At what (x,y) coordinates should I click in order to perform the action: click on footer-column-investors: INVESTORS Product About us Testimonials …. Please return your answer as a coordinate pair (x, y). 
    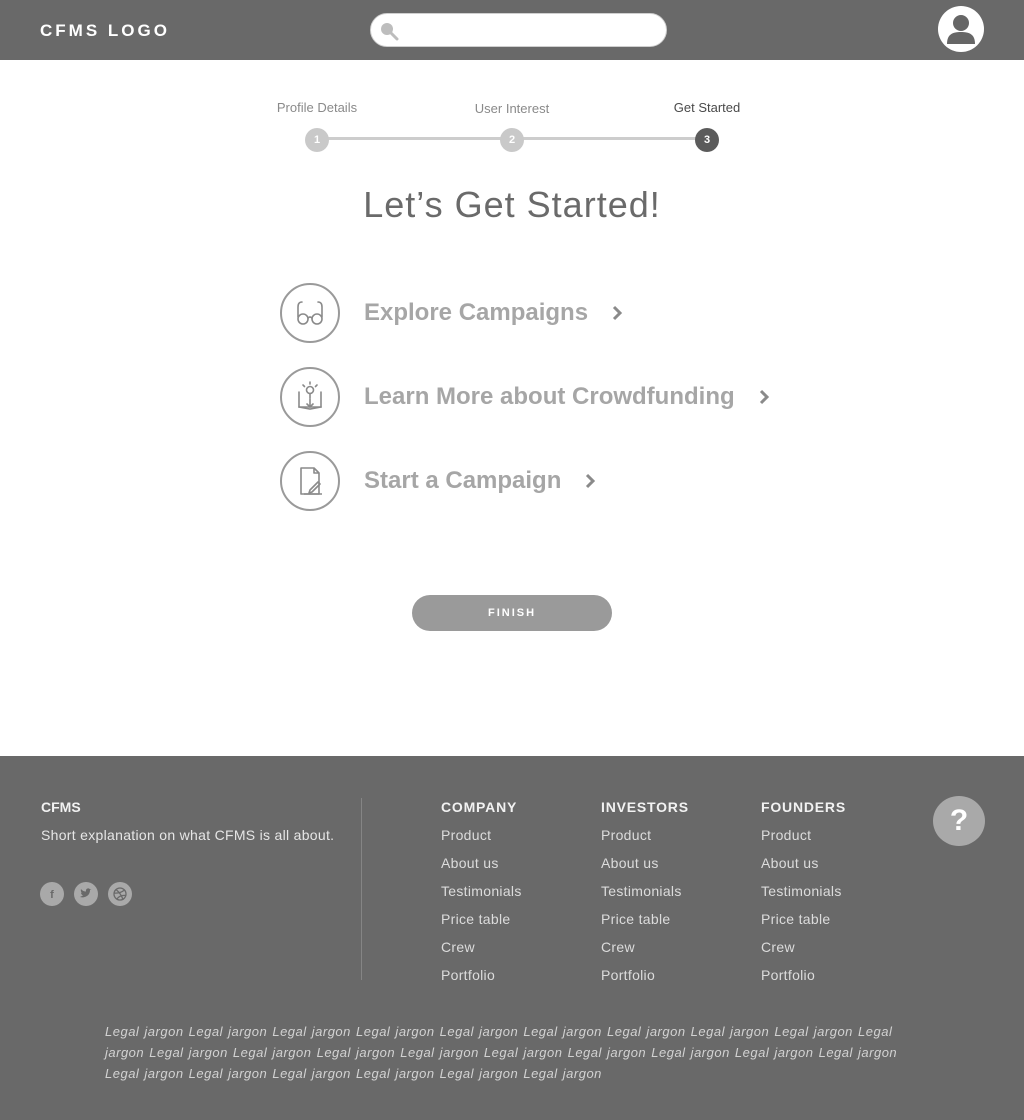
    Looking at the image, I should click on (645, 897).